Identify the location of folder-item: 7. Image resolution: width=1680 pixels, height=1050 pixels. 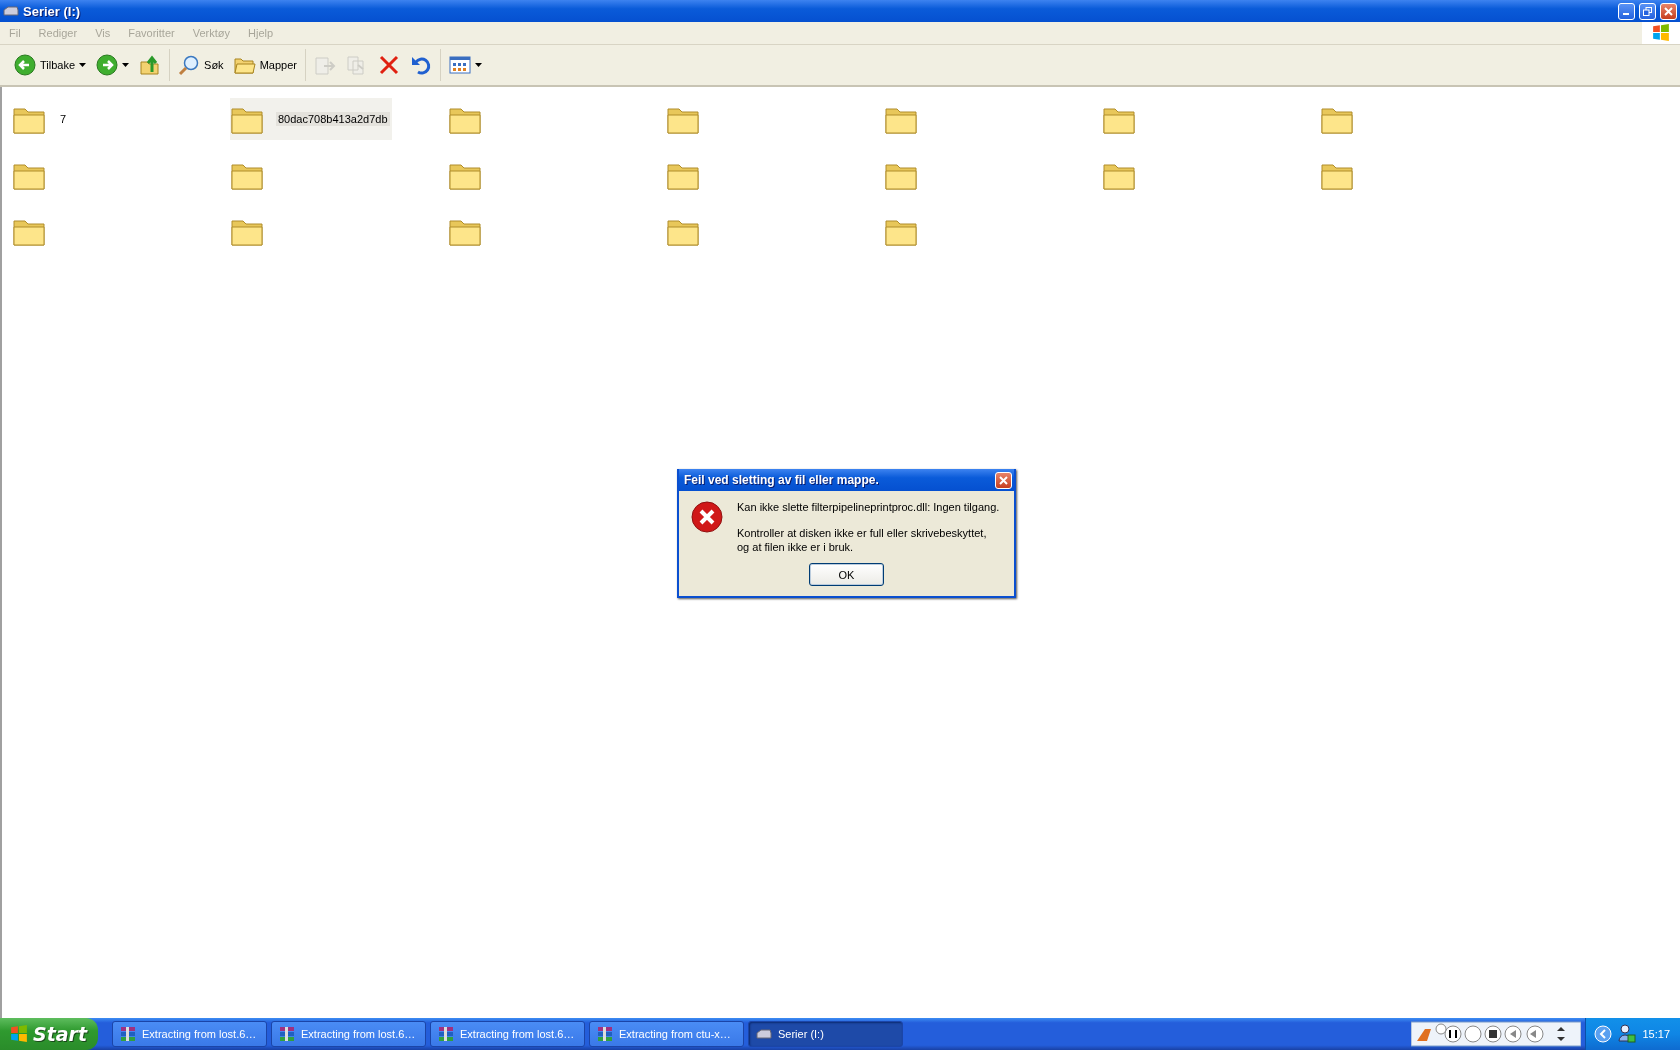
(41, 119).